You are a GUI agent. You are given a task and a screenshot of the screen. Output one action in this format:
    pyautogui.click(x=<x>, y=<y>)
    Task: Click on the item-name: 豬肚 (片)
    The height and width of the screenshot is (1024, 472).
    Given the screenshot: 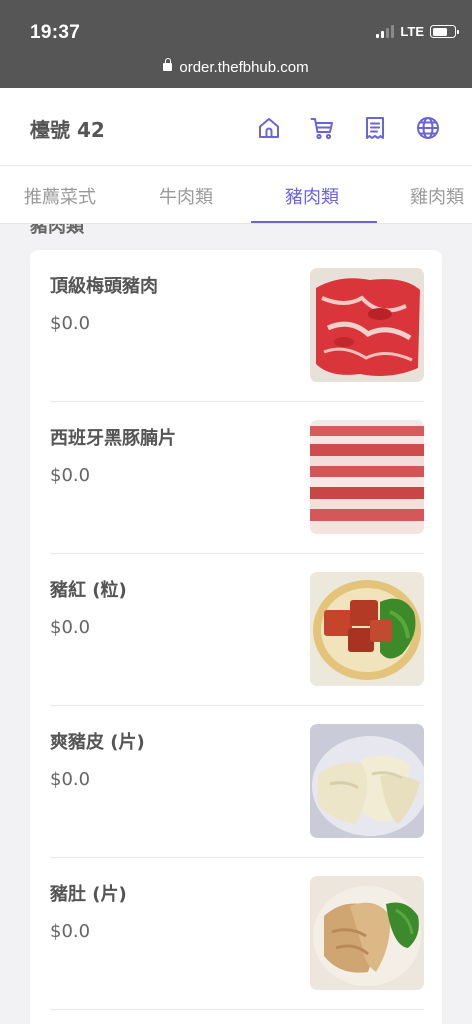 What is the action you would take?
    pyautogui.click(x=88, y=894)
    